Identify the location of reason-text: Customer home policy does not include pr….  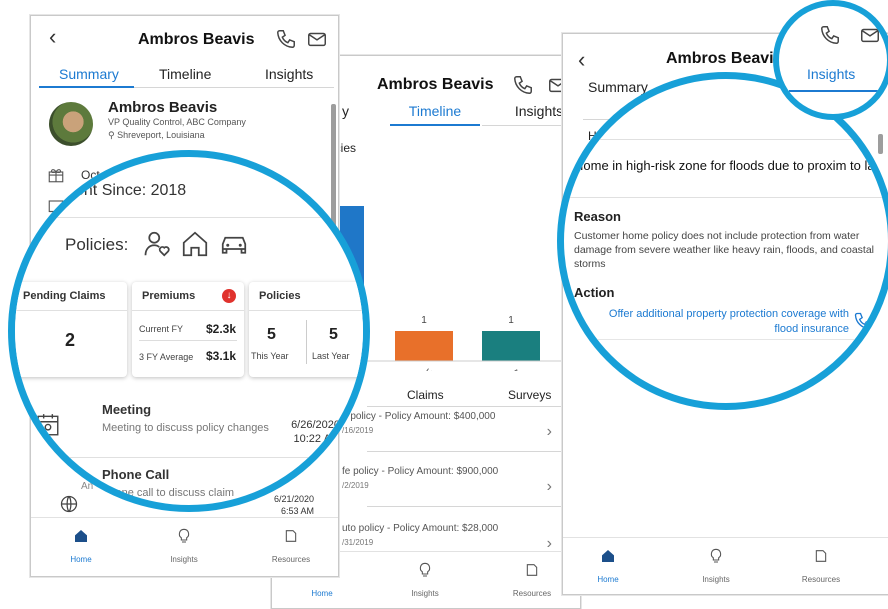
(724, 250).